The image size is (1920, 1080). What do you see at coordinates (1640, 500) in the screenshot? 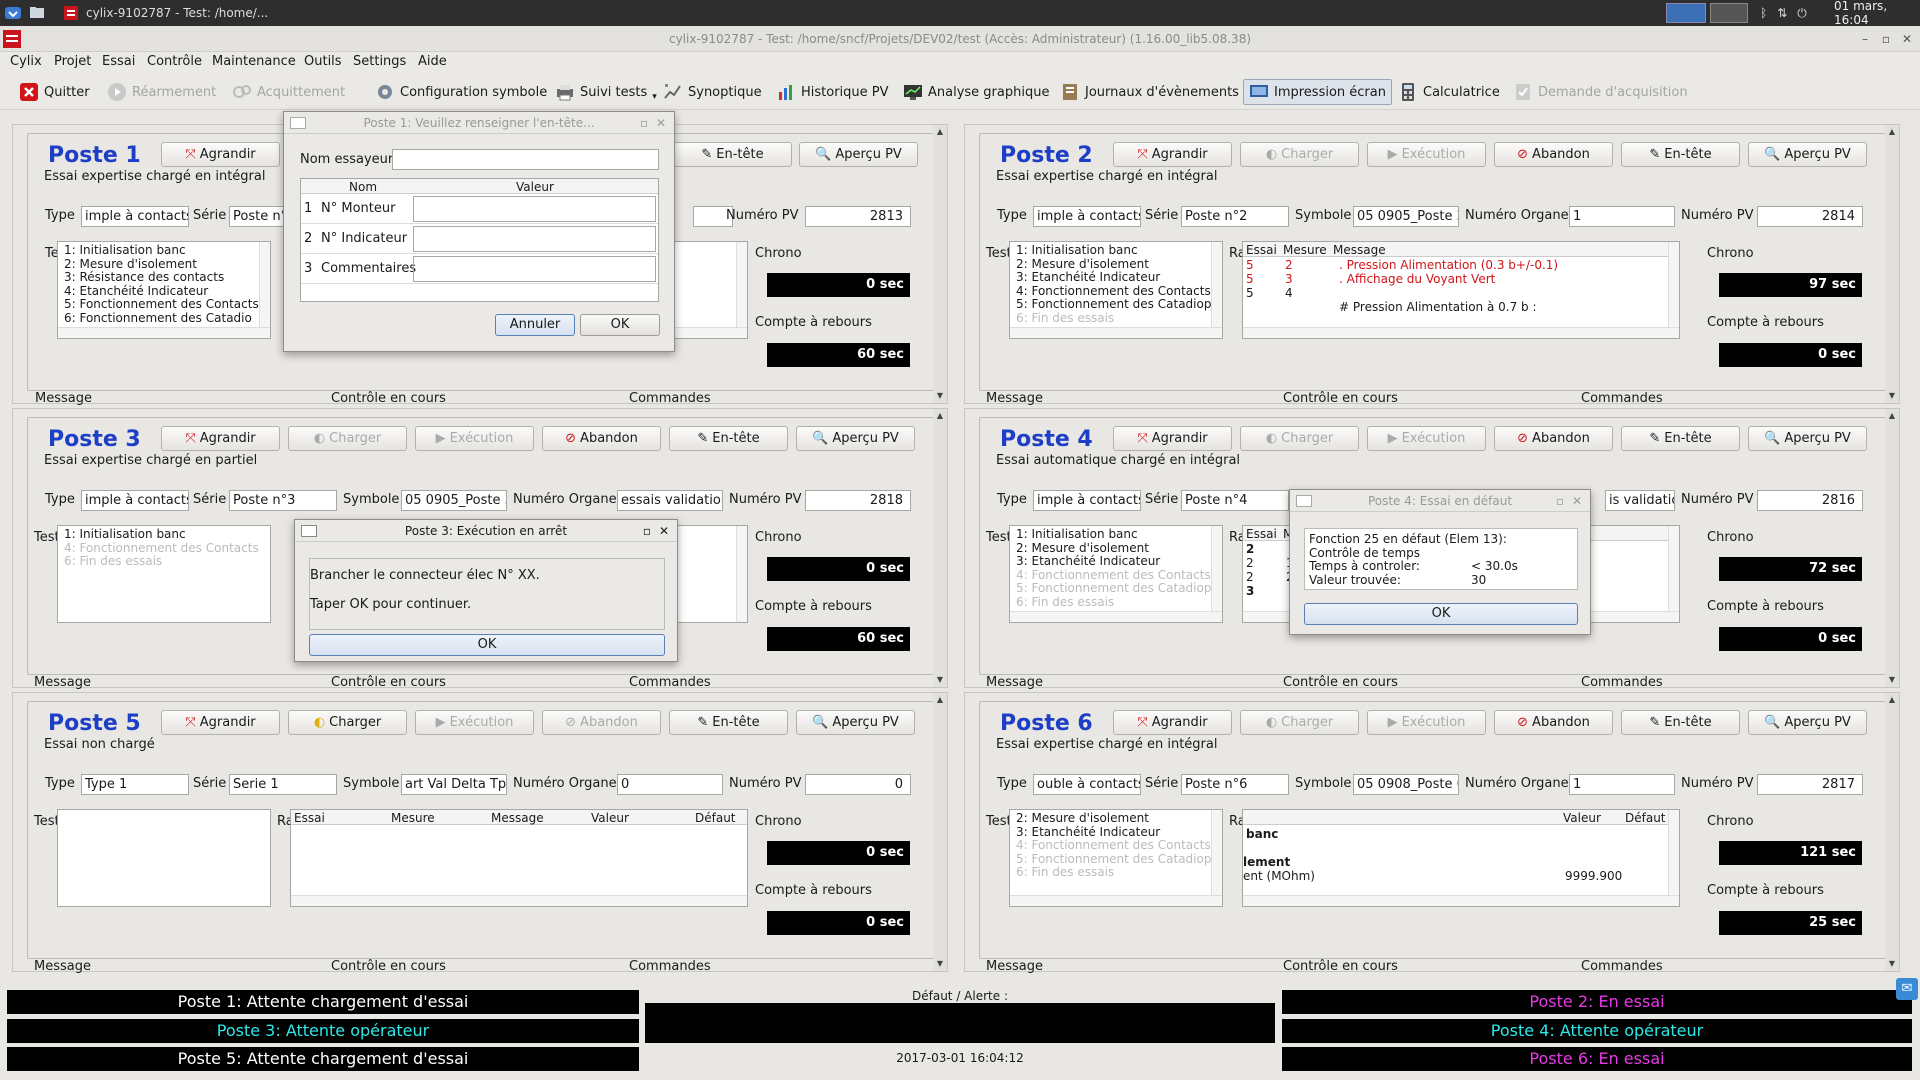
I see `organe-field: is validation` at bounding box center [1640, 500].